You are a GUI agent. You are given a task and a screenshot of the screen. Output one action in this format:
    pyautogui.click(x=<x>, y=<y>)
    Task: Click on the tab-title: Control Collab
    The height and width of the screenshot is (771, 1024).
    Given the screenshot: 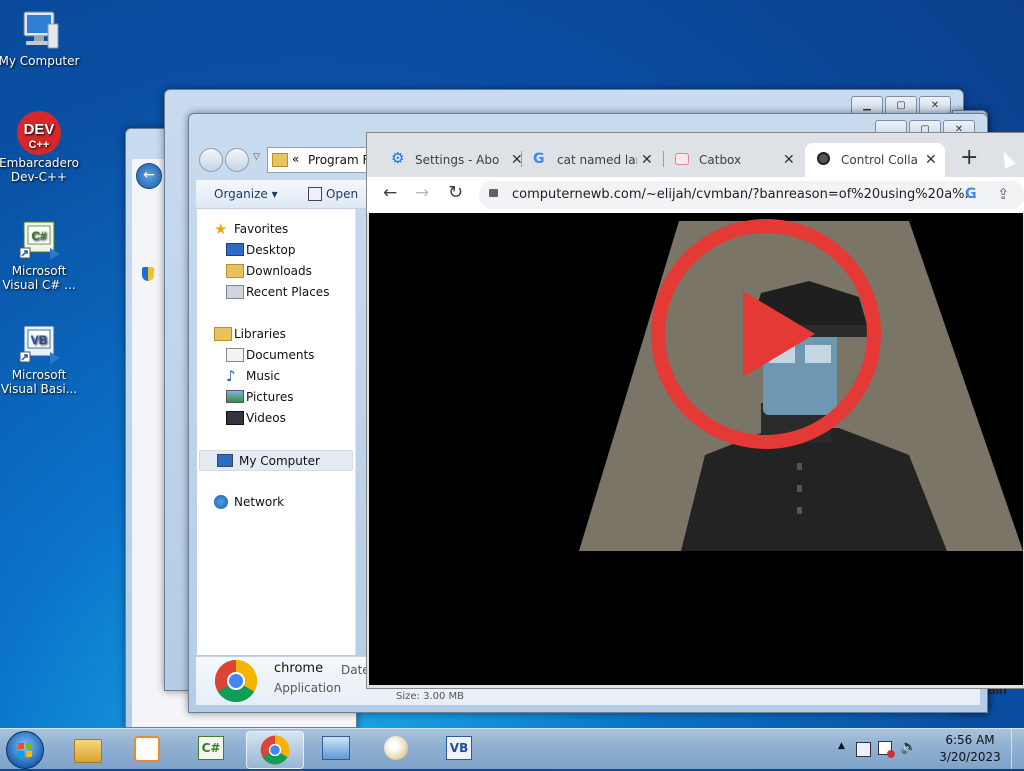 What is the action you would take?
    pyautogui.click(x=879, y=160)
    